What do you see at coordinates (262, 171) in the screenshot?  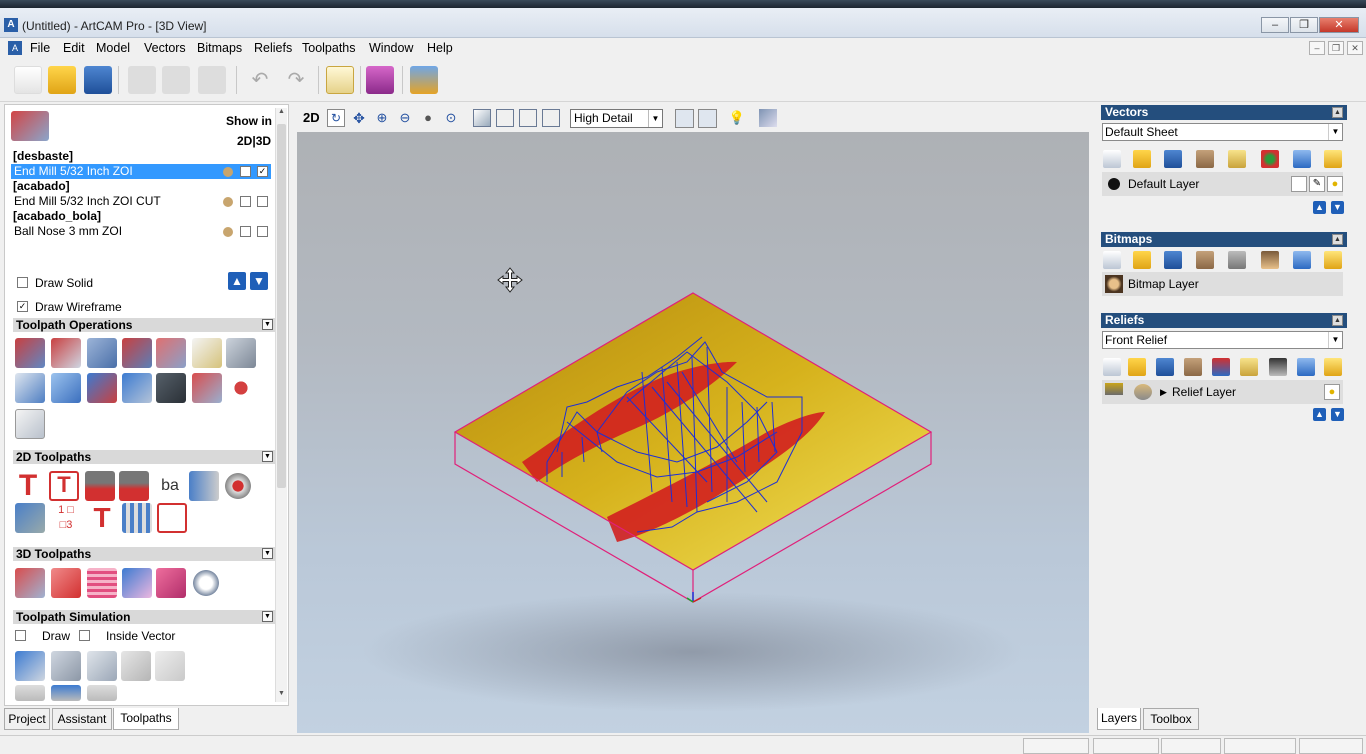 I see `show-3d-checkbox: ✓` at bounding box center [262, 171].